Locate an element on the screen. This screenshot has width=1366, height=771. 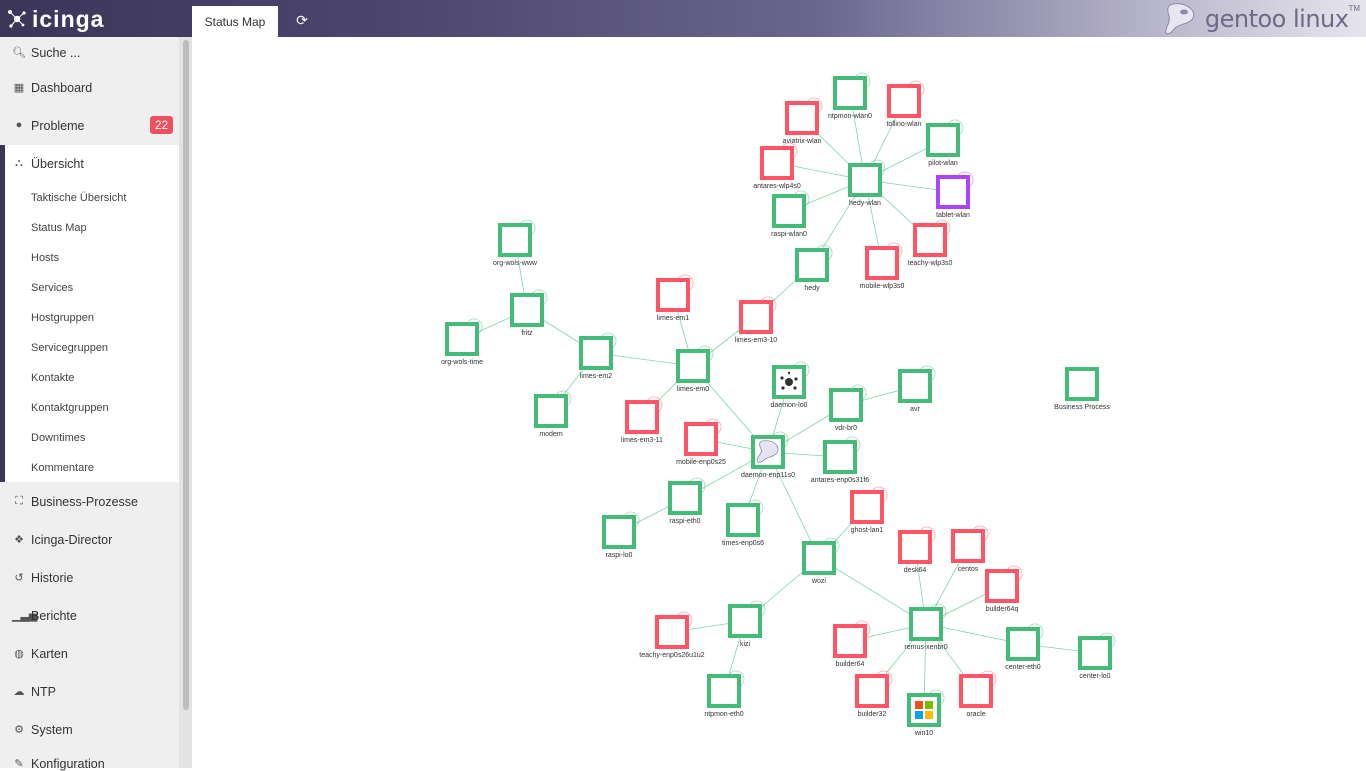
map-node: times-enp0s6 is located at coordinates (743, 523).